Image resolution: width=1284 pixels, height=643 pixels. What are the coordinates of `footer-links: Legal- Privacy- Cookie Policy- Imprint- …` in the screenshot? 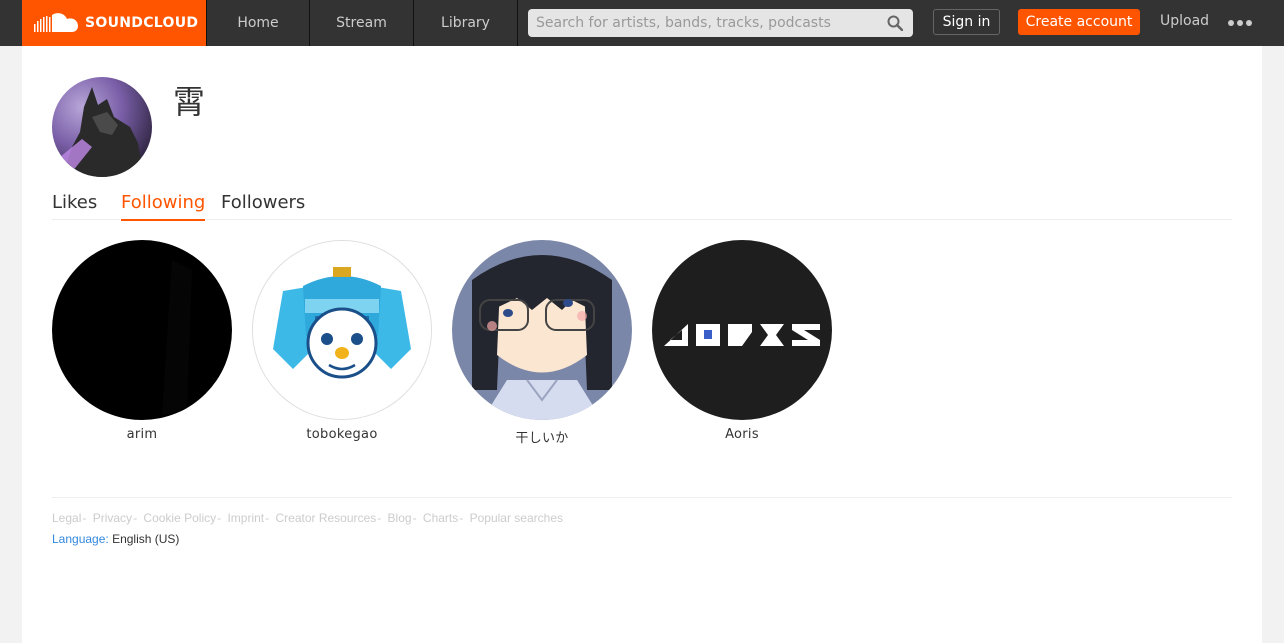 It's located at (307, 518).